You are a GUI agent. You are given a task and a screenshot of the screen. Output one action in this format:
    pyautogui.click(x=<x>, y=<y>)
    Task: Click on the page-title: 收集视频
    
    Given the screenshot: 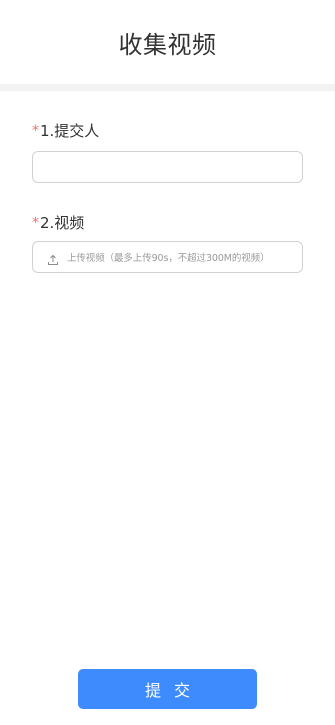 What is the action you would take?
    pyautogui.click(x=167, y=44)
    